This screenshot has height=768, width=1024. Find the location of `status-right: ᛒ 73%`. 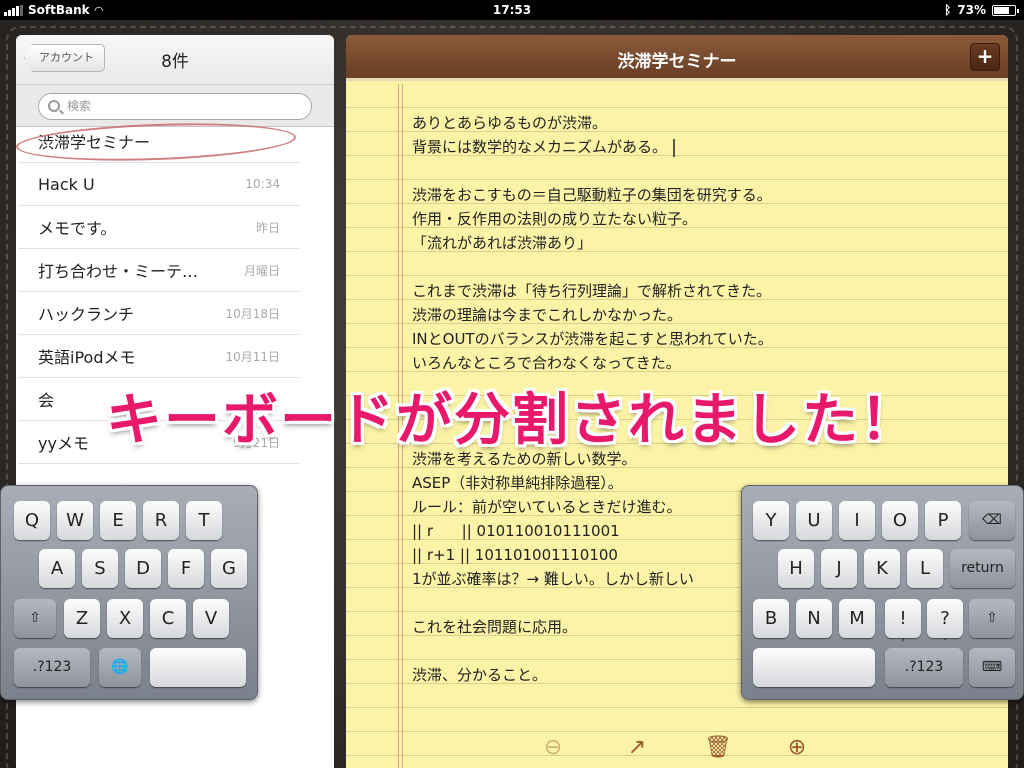

status-right: ᛒ 73% is located at coordinates (981, 10).